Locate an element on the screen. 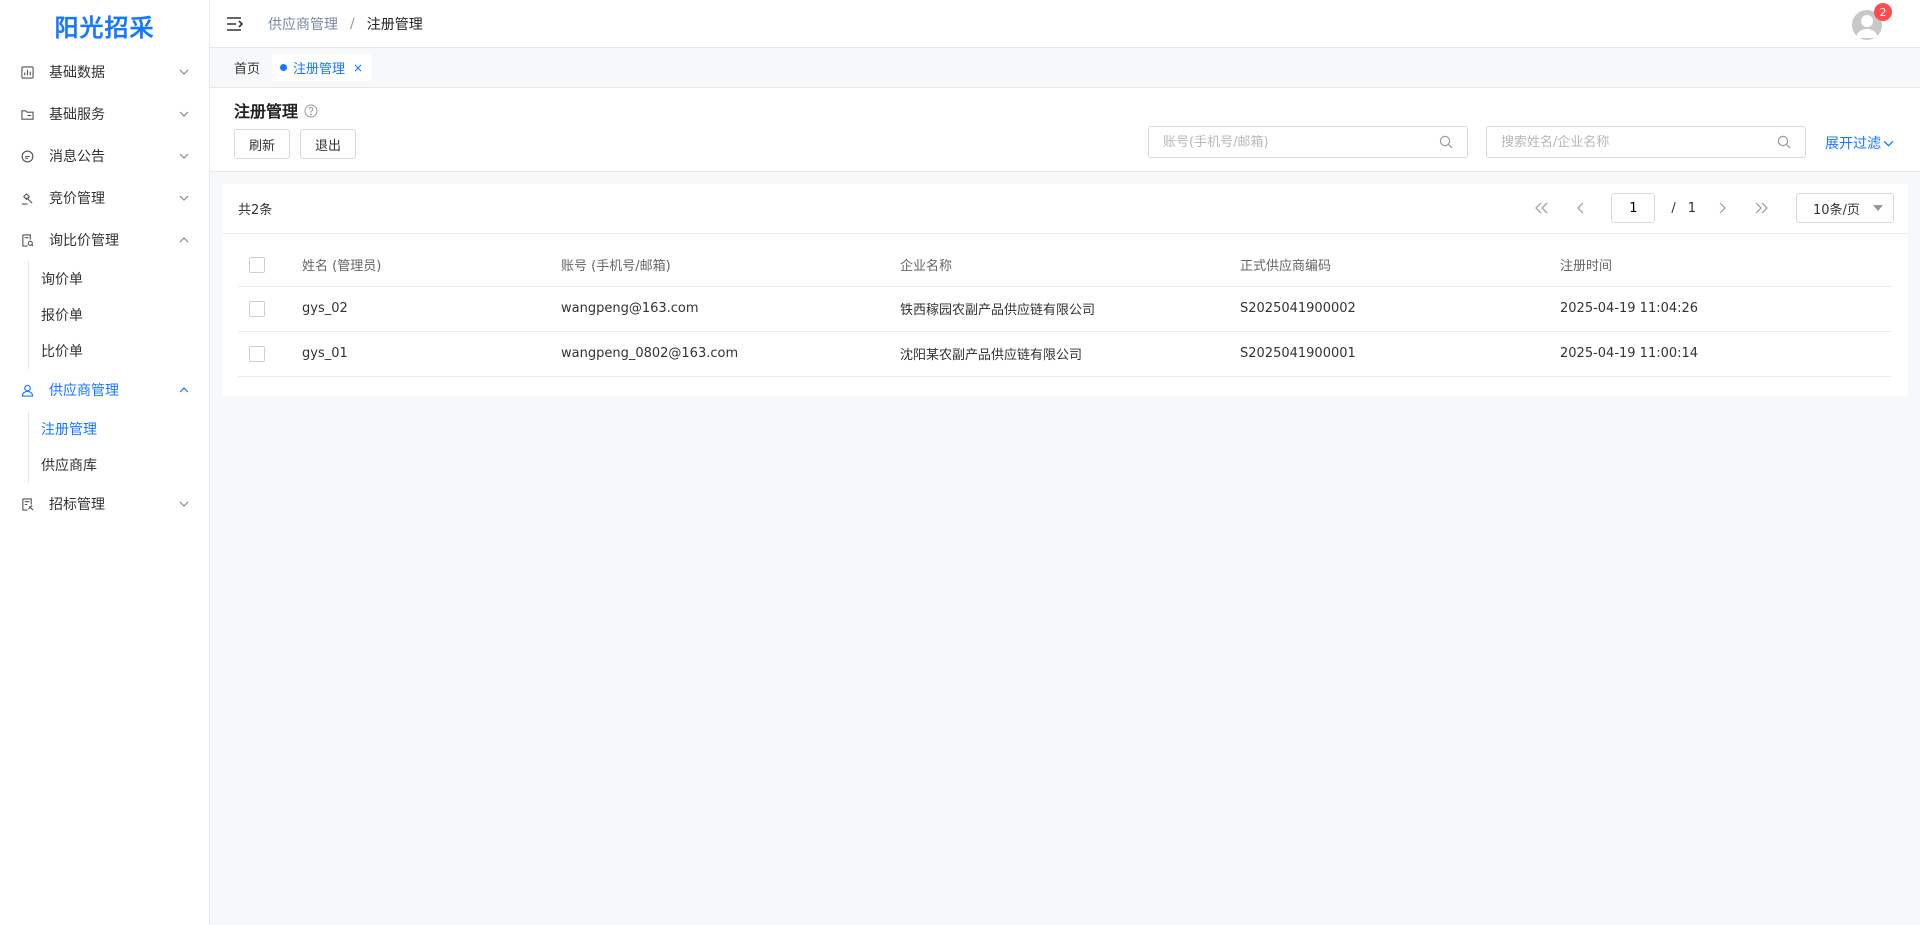  message-icon is located at coordinates (27, 156).